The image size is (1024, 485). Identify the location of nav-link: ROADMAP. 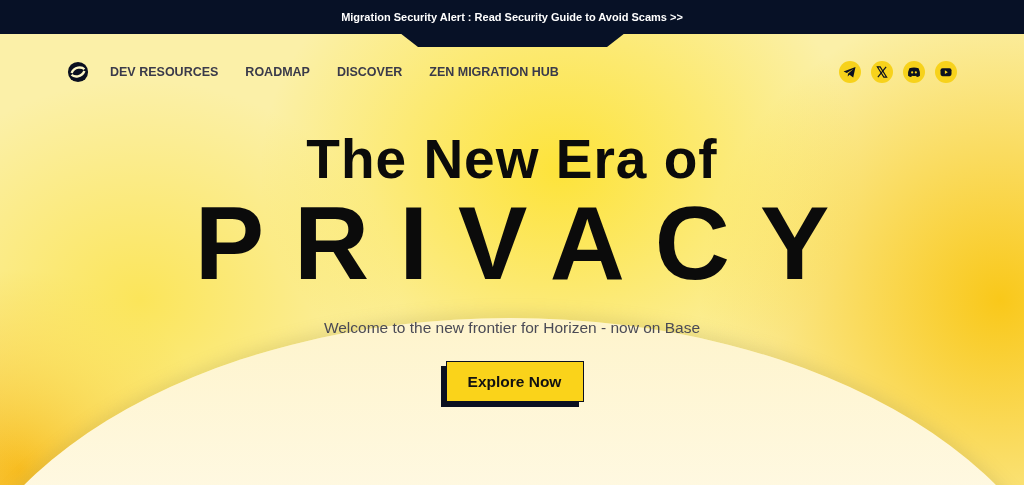
(277, 71).